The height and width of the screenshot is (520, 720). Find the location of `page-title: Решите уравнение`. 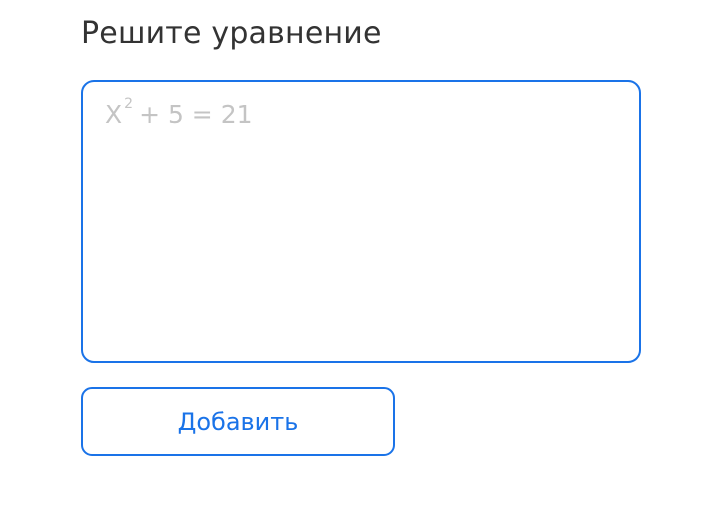

page-title: Решите уравнение is located at coordinates (231, 33).